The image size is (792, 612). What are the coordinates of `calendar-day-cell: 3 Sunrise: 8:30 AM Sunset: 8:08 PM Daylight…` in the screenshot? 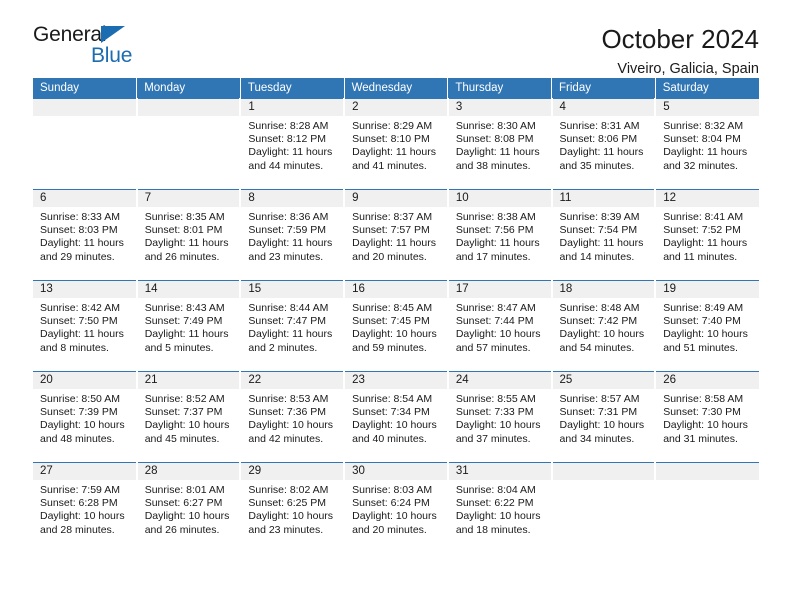 It's located at (500, 144).